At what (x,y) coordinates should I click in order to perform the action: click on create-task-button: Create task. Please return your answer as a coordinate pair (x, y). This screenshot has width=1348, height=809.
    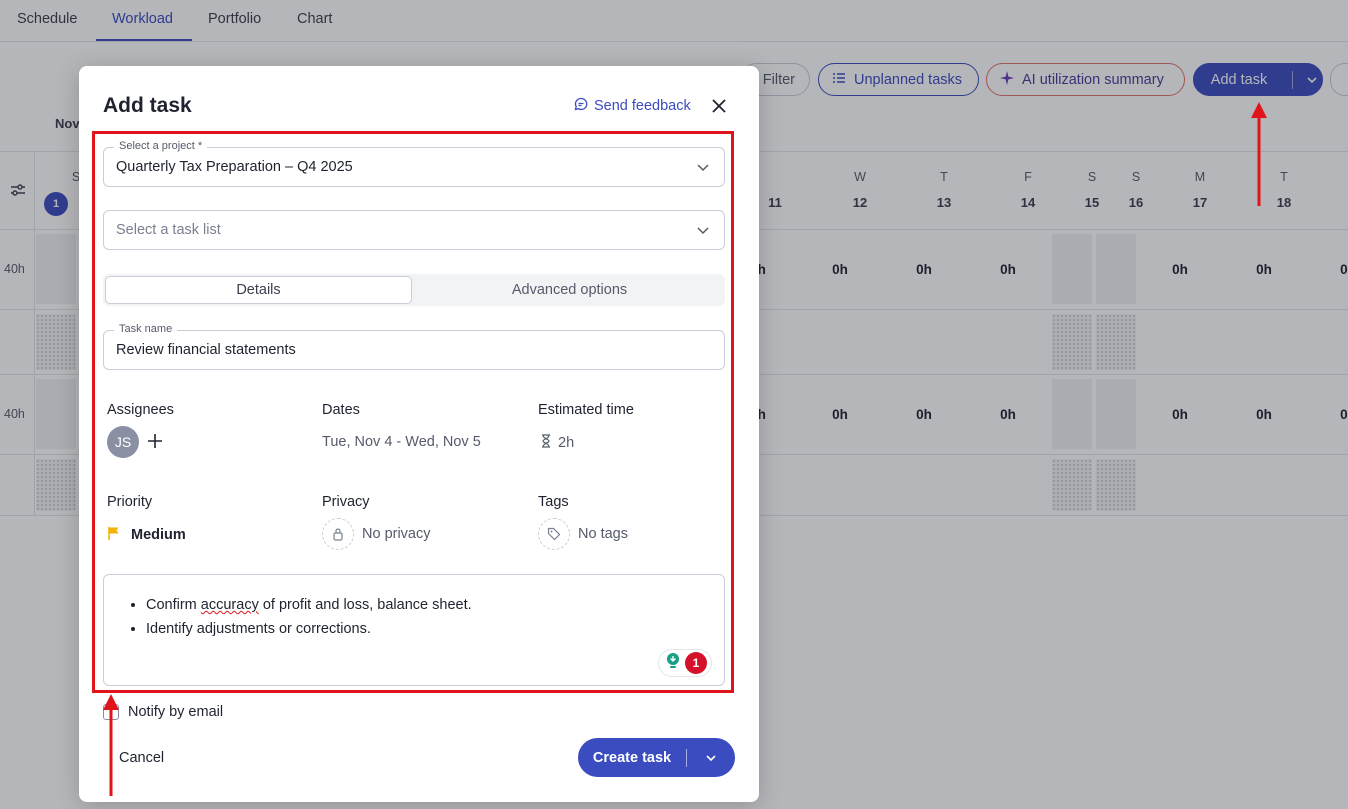
    Looking at the image, I should click on (656, 757).